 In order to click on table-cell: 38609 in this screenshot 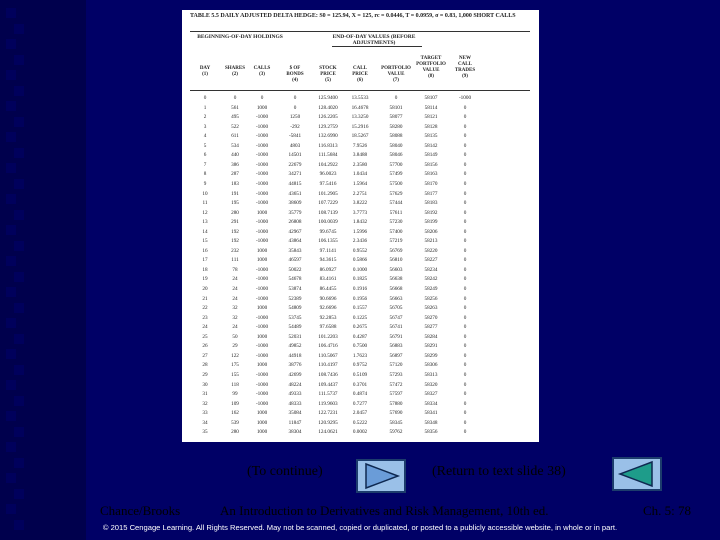, I will do `click(295, 203)`.